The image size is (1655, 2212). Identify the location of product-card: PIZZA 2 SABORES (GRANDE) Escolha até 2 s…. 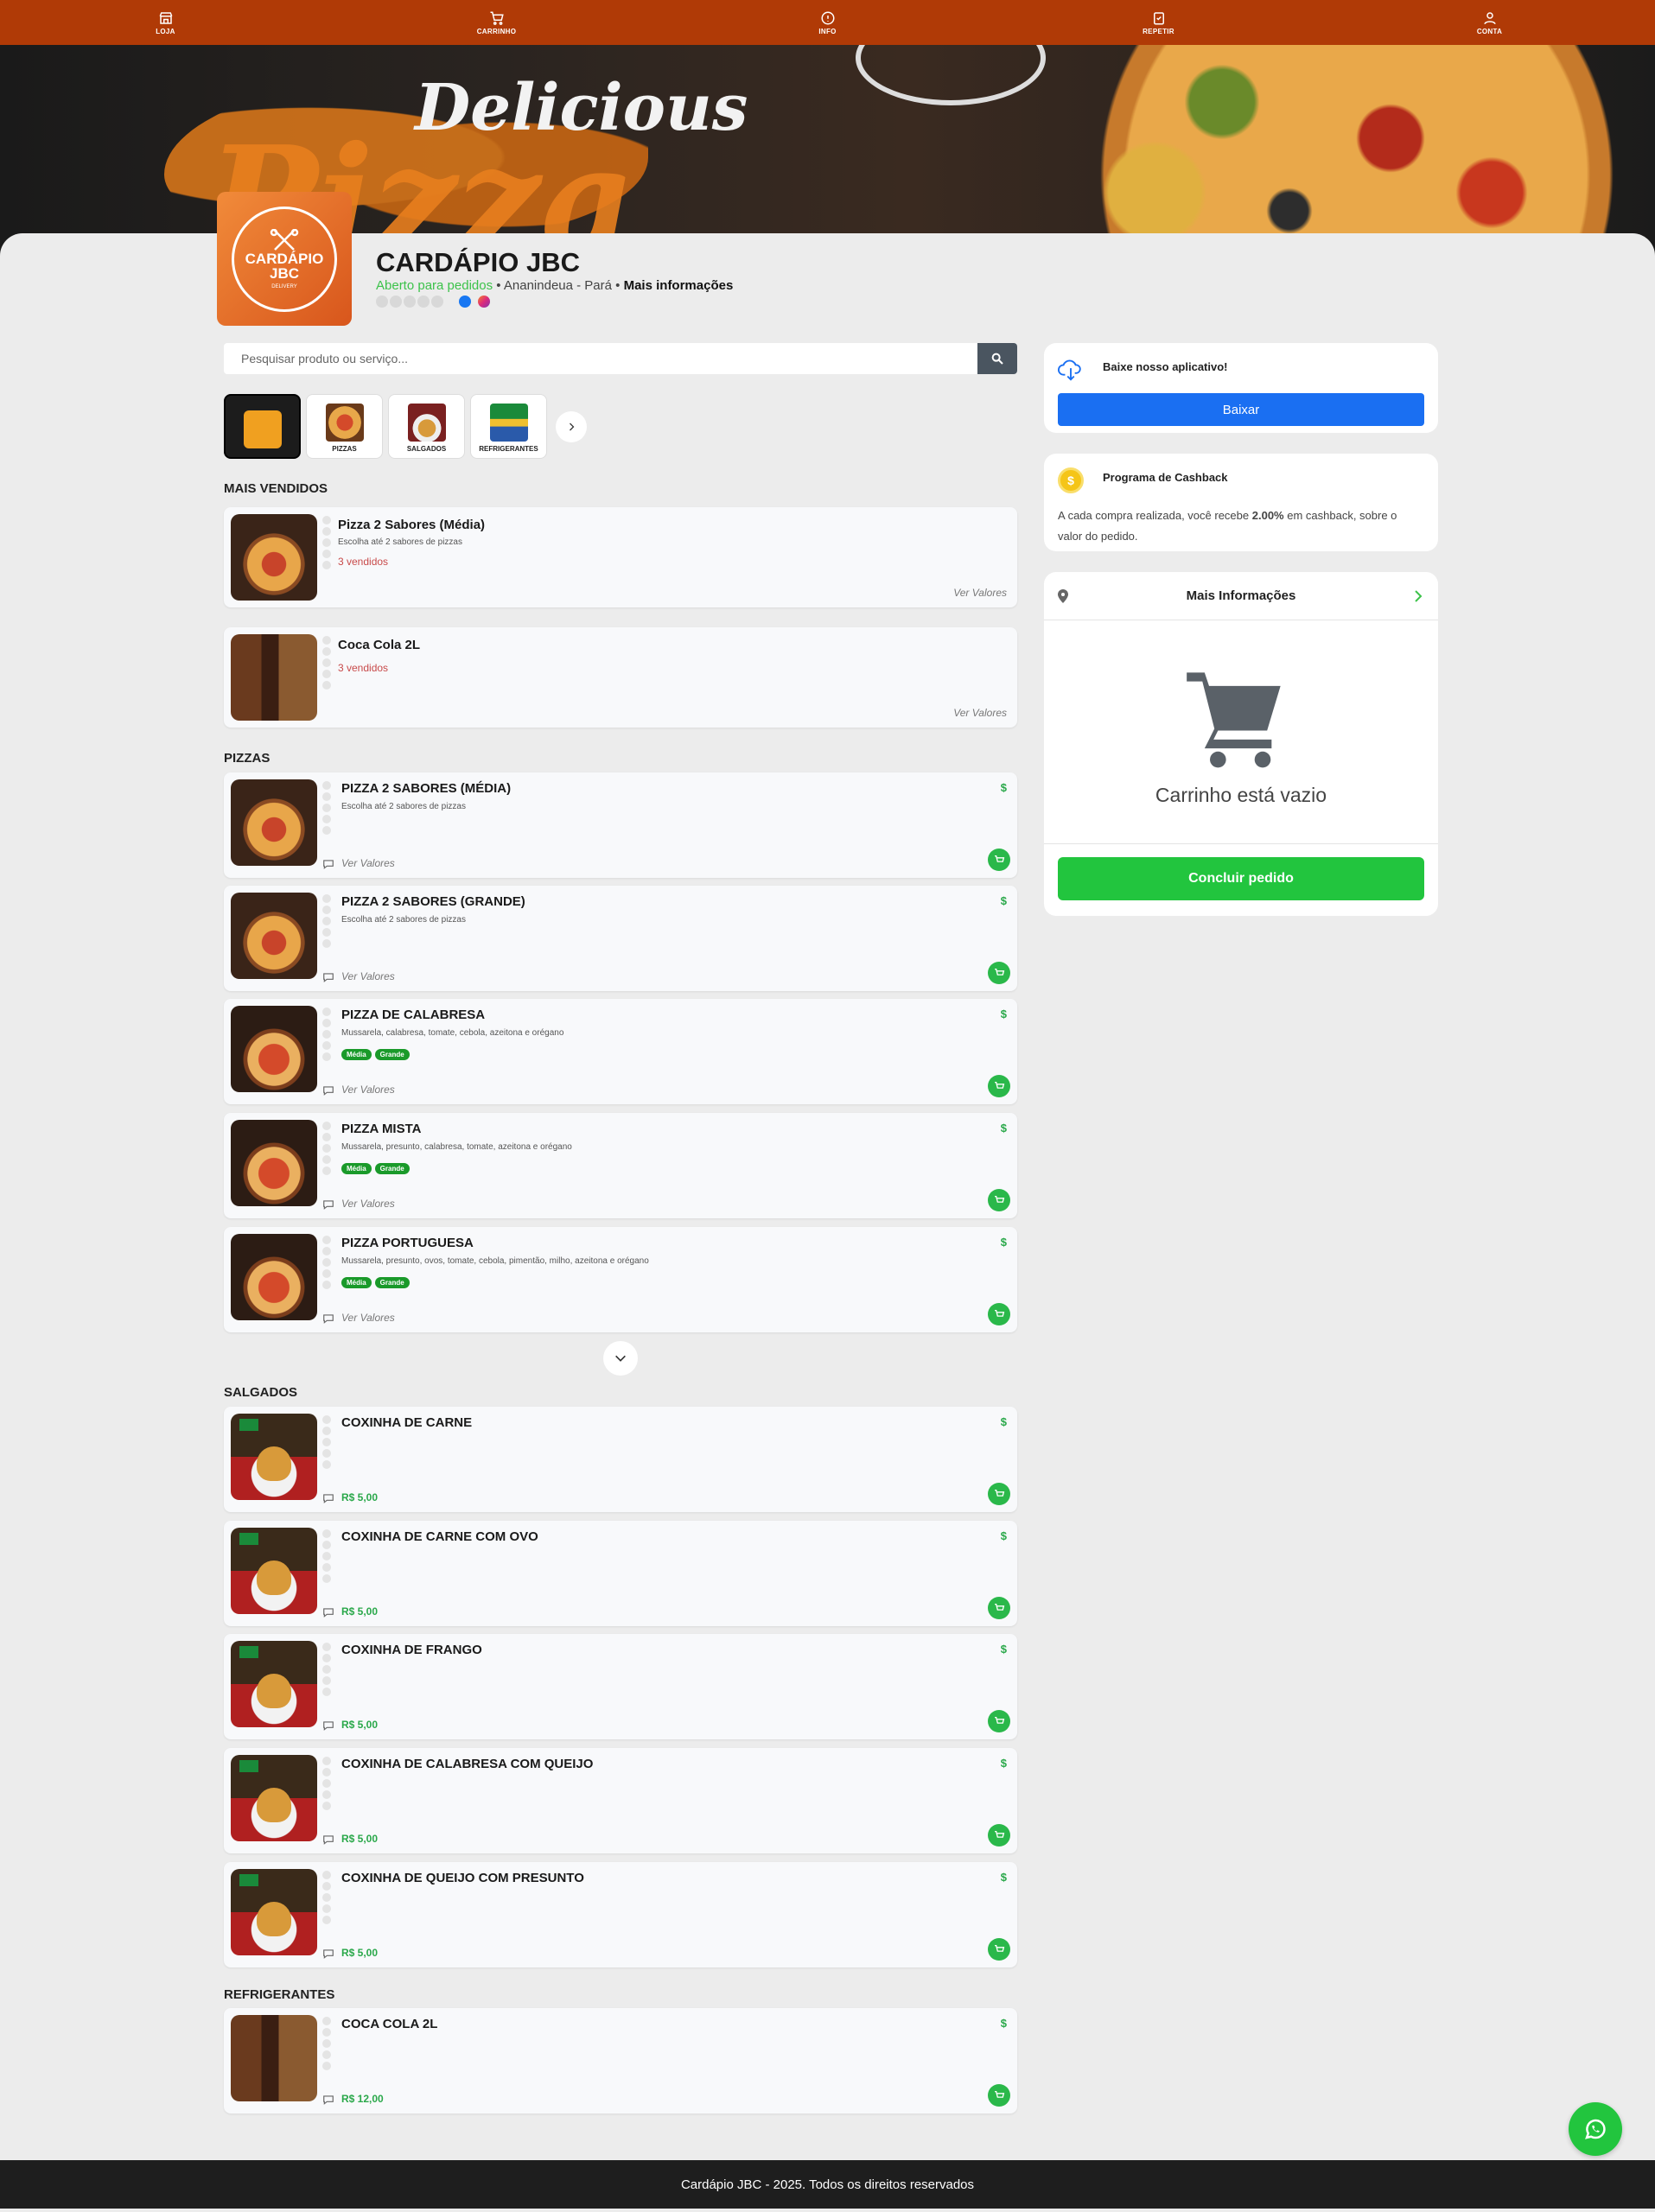
(620, 938).